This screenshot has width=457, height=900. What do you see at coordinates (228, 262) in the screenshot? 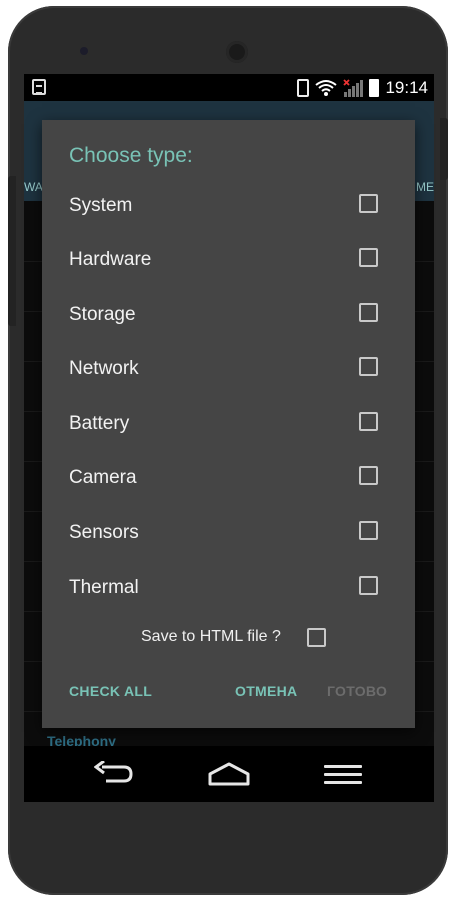
I see `option-hardware: Hardware` at bounding box center [228, 262].